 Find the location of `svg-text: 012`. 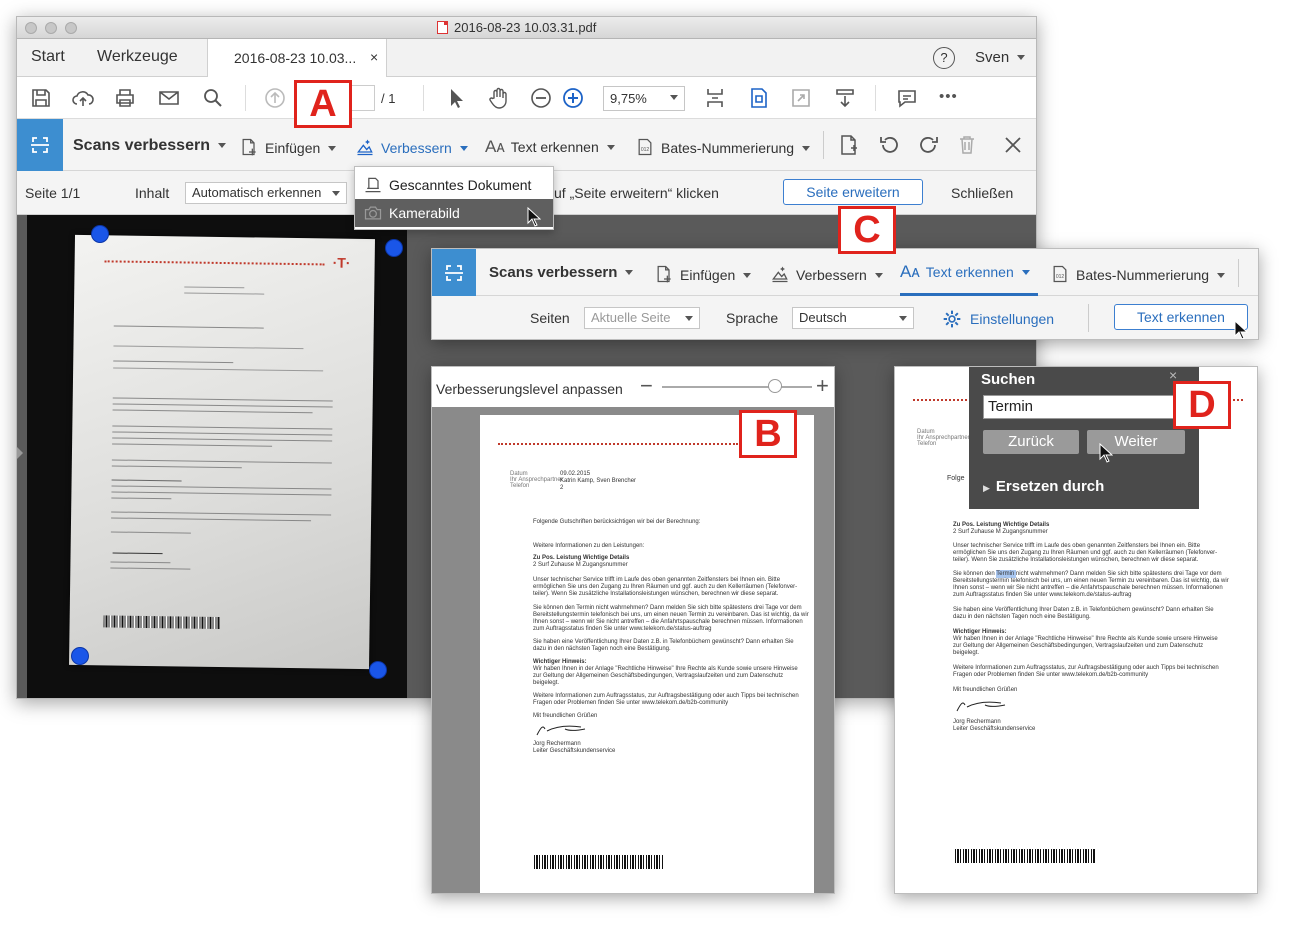

svg-text: 012 is located at coordinates (645, 150).